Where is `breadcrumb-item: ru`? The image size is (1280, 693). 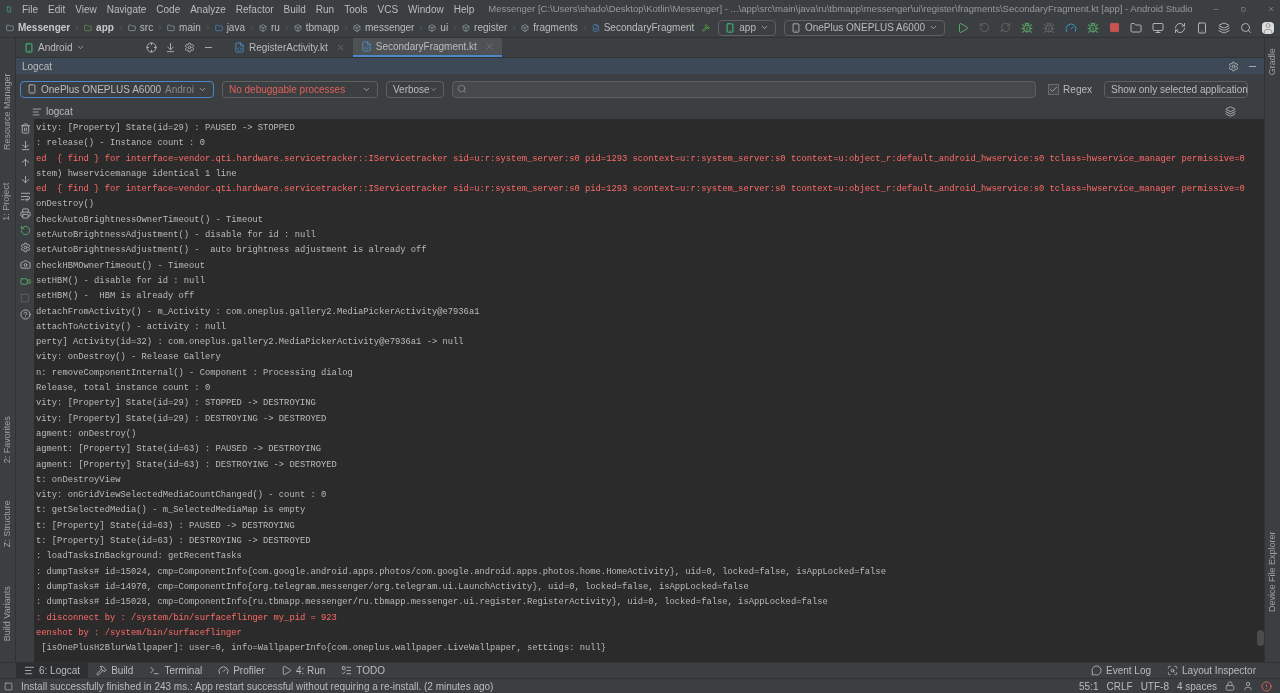
breadcrumb-item: ru is located at coordinates (275, 27).